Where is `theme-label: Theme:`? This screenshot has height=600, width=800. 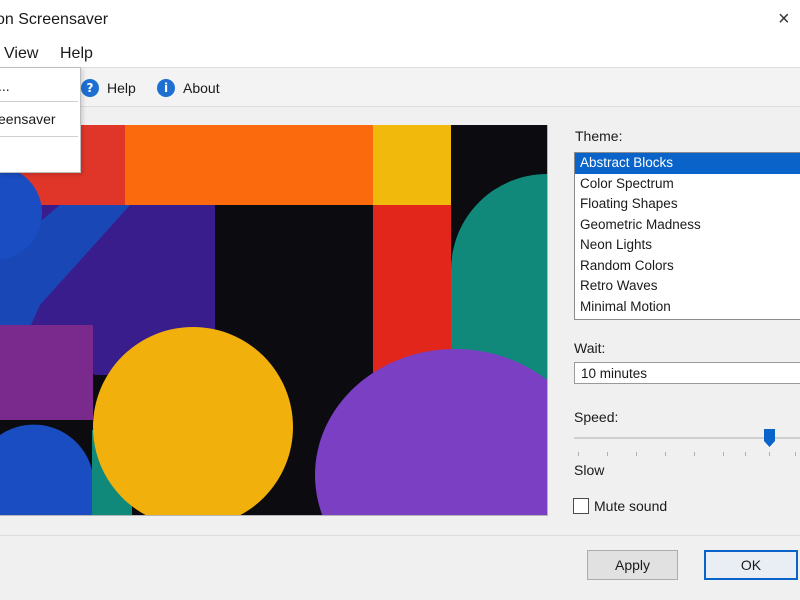 theme-label: Theme: is located at coordinates (599, 136).